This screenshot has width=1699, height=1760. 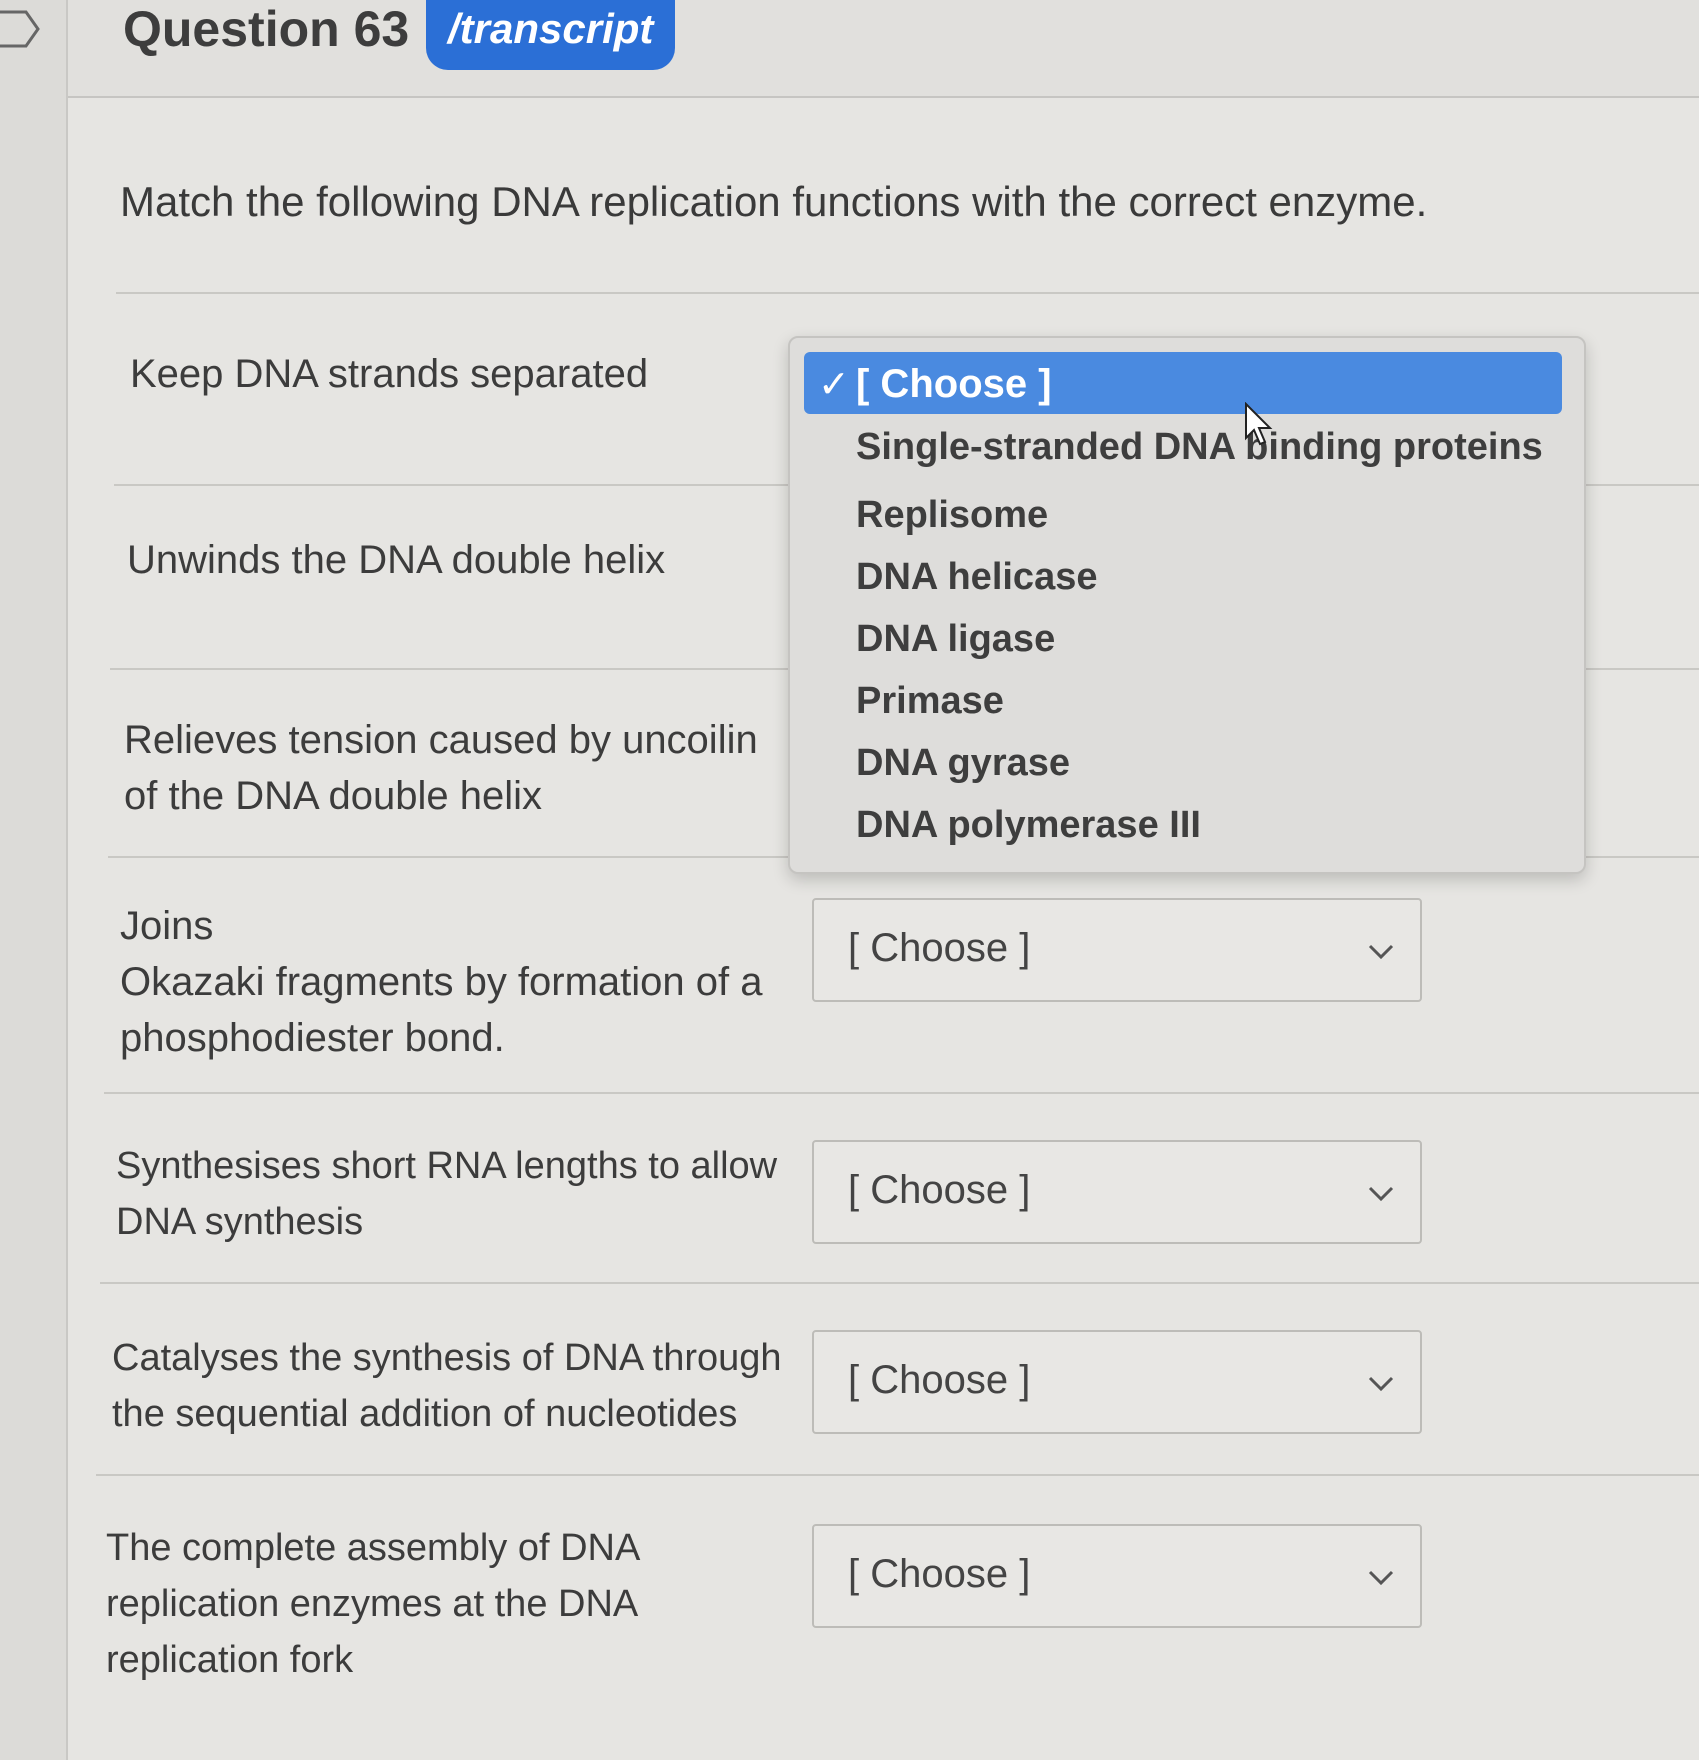 I want to click on dropdown-option-dna-gyrase: DNA gyrase, so click(x=963, y=763).